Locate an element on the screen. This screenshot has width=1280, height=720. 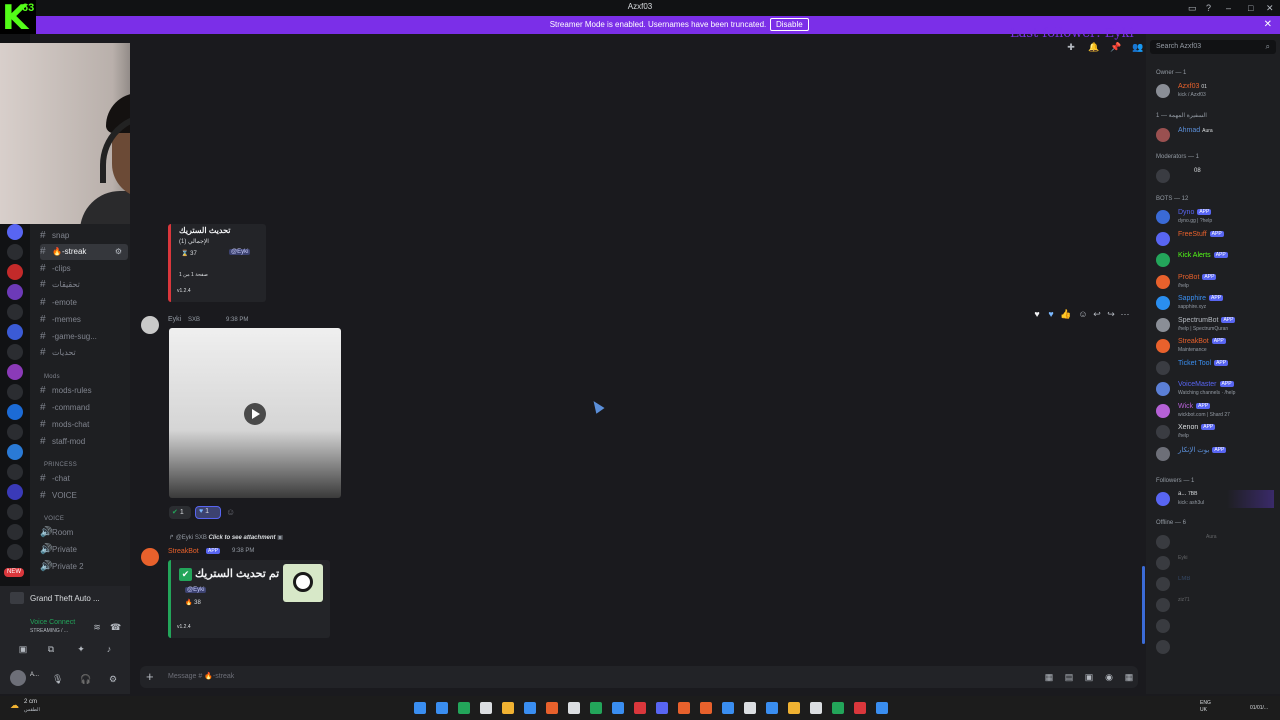
close-window-button: ✕ is located at coordinates (1270, 8).